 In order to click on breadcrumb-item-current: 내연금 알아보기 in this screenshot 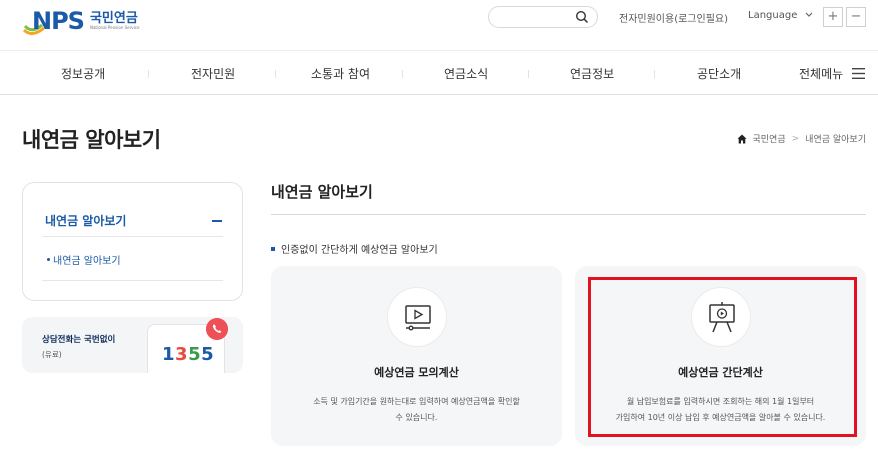, I will do `click(835, 138)`.